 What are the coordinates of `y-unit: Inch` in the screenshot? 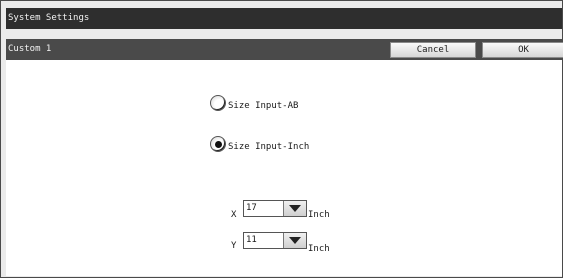 It's located at (319, 249).